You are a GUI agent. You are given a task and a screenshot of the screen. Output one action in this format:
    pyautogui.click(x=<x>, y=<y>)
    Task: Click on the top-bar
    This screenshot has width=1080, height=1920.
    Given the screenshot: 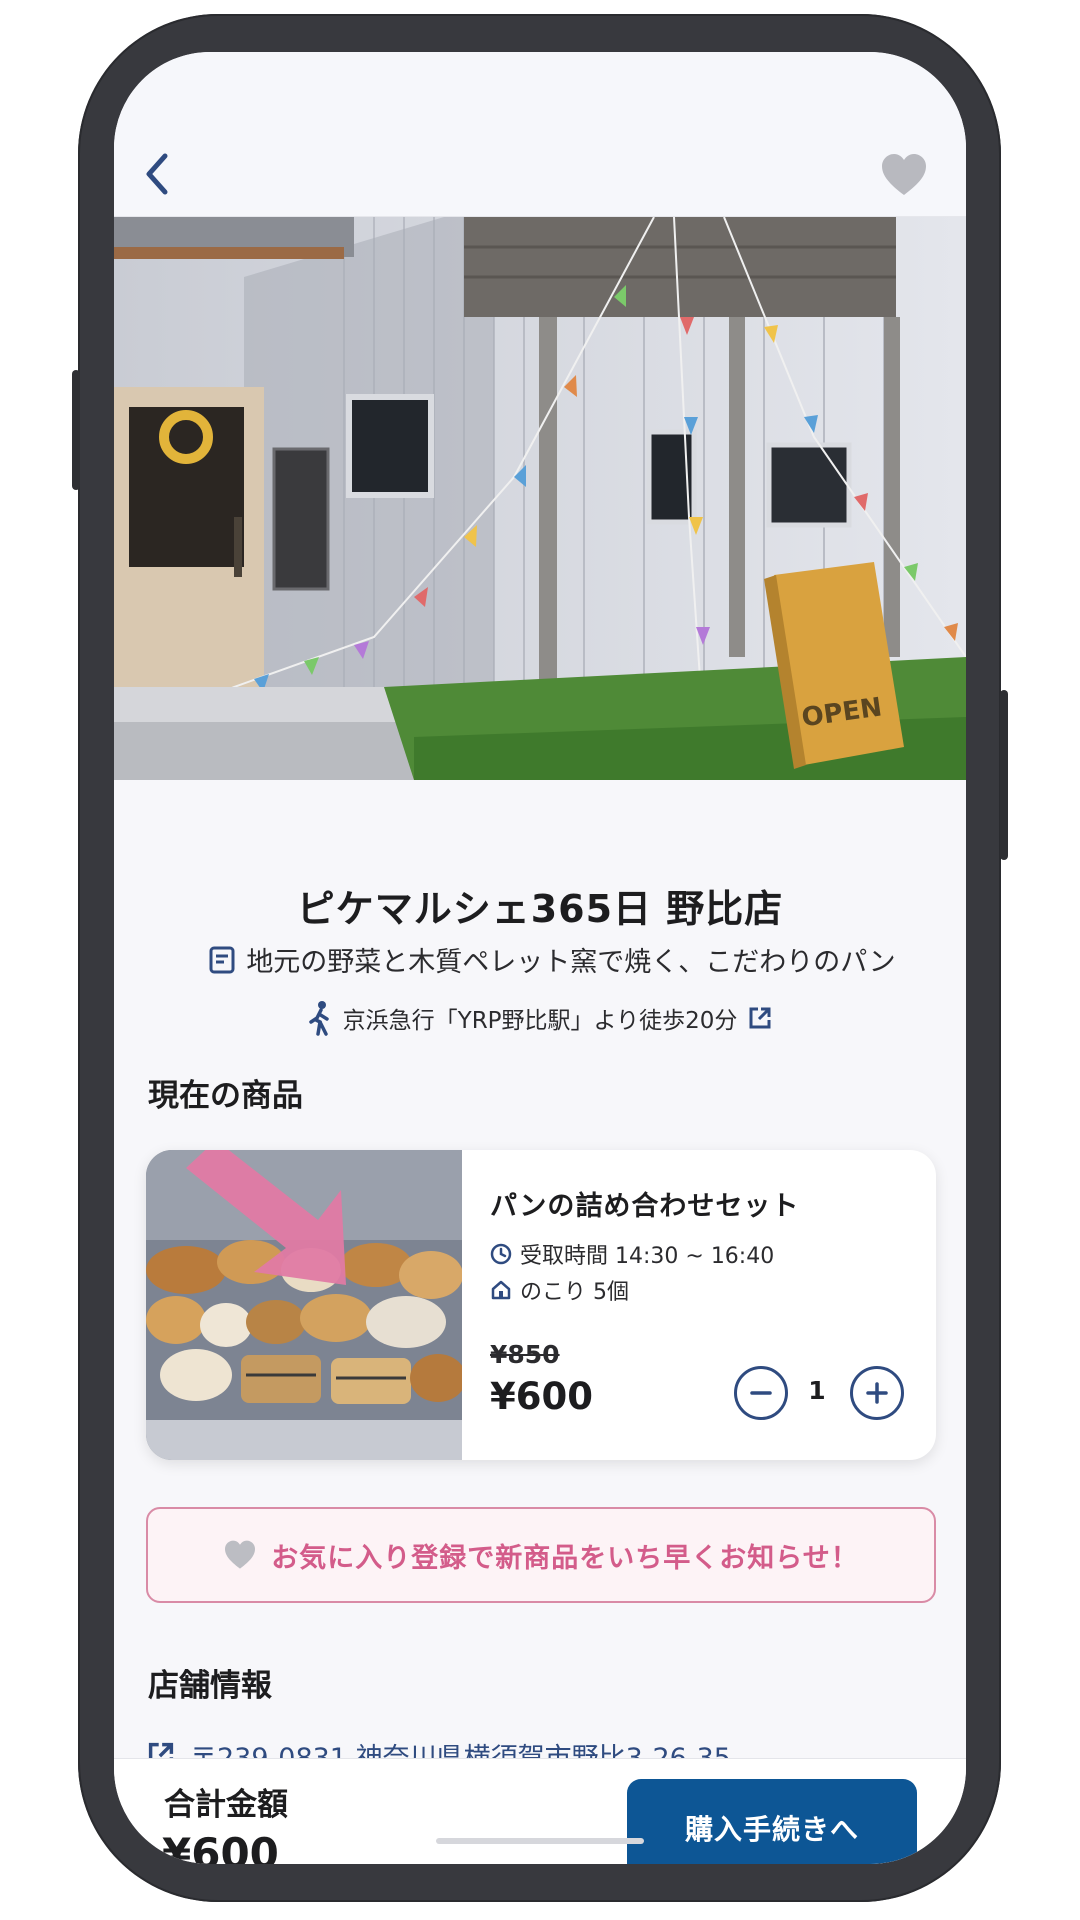 What is the action you would take?
    pyautogui.click(x=540, y=134)
    